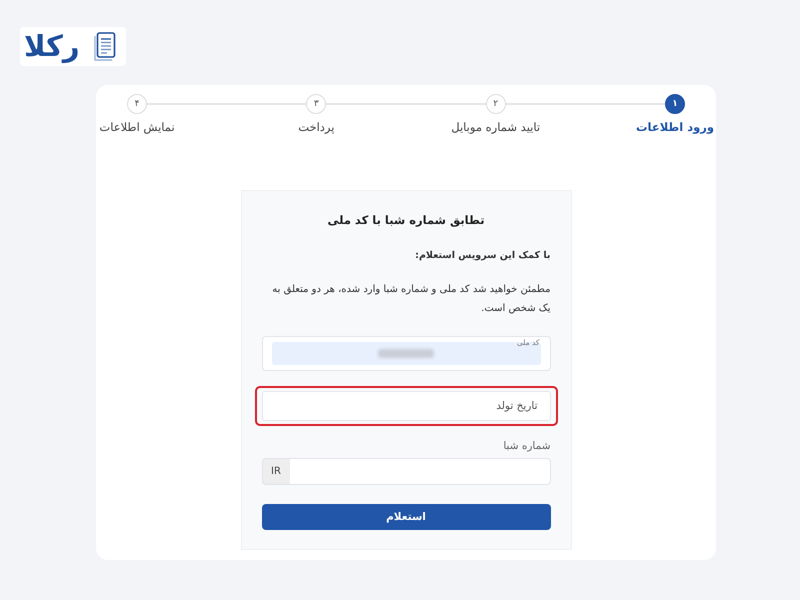  What do you see at coordinates (406, 220) in the screenshot?
I see `form-title: تطابق شماره شبا با کد ملی` at bounding box center [406, 220].